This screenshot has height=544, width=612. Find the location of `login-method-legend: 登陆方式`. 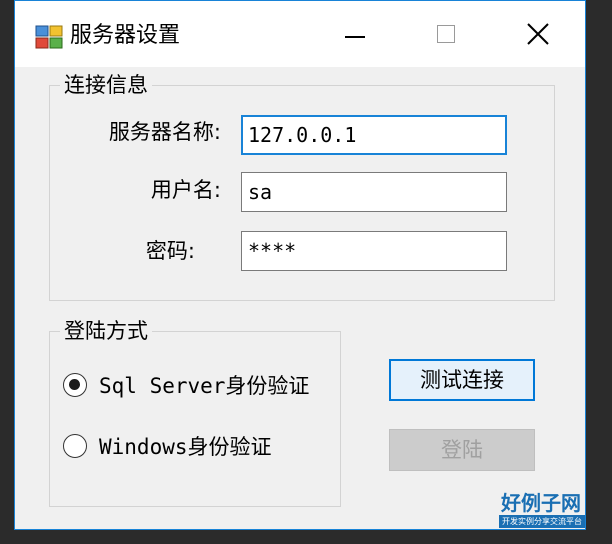

login-method-legend: 登陆方式 is located at coordinates (106, 331).